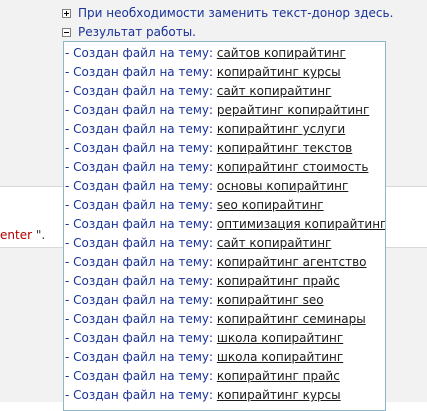  What do you see at coordinates (282, 186) in the screenshot?
I see `result-file-link: основы копирайтинг` at bounding box center [282, 186].